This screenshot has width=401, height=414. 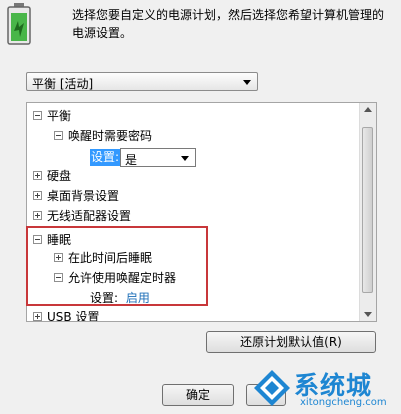 I want to click on brand-logo-icon, so click(x=272, y=388).